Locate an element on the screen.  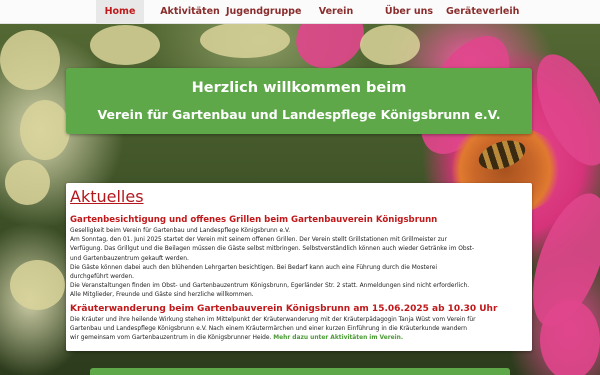
nav-item-jugendgruppe: Jugendgruppe is located at coordinates (263, 12).